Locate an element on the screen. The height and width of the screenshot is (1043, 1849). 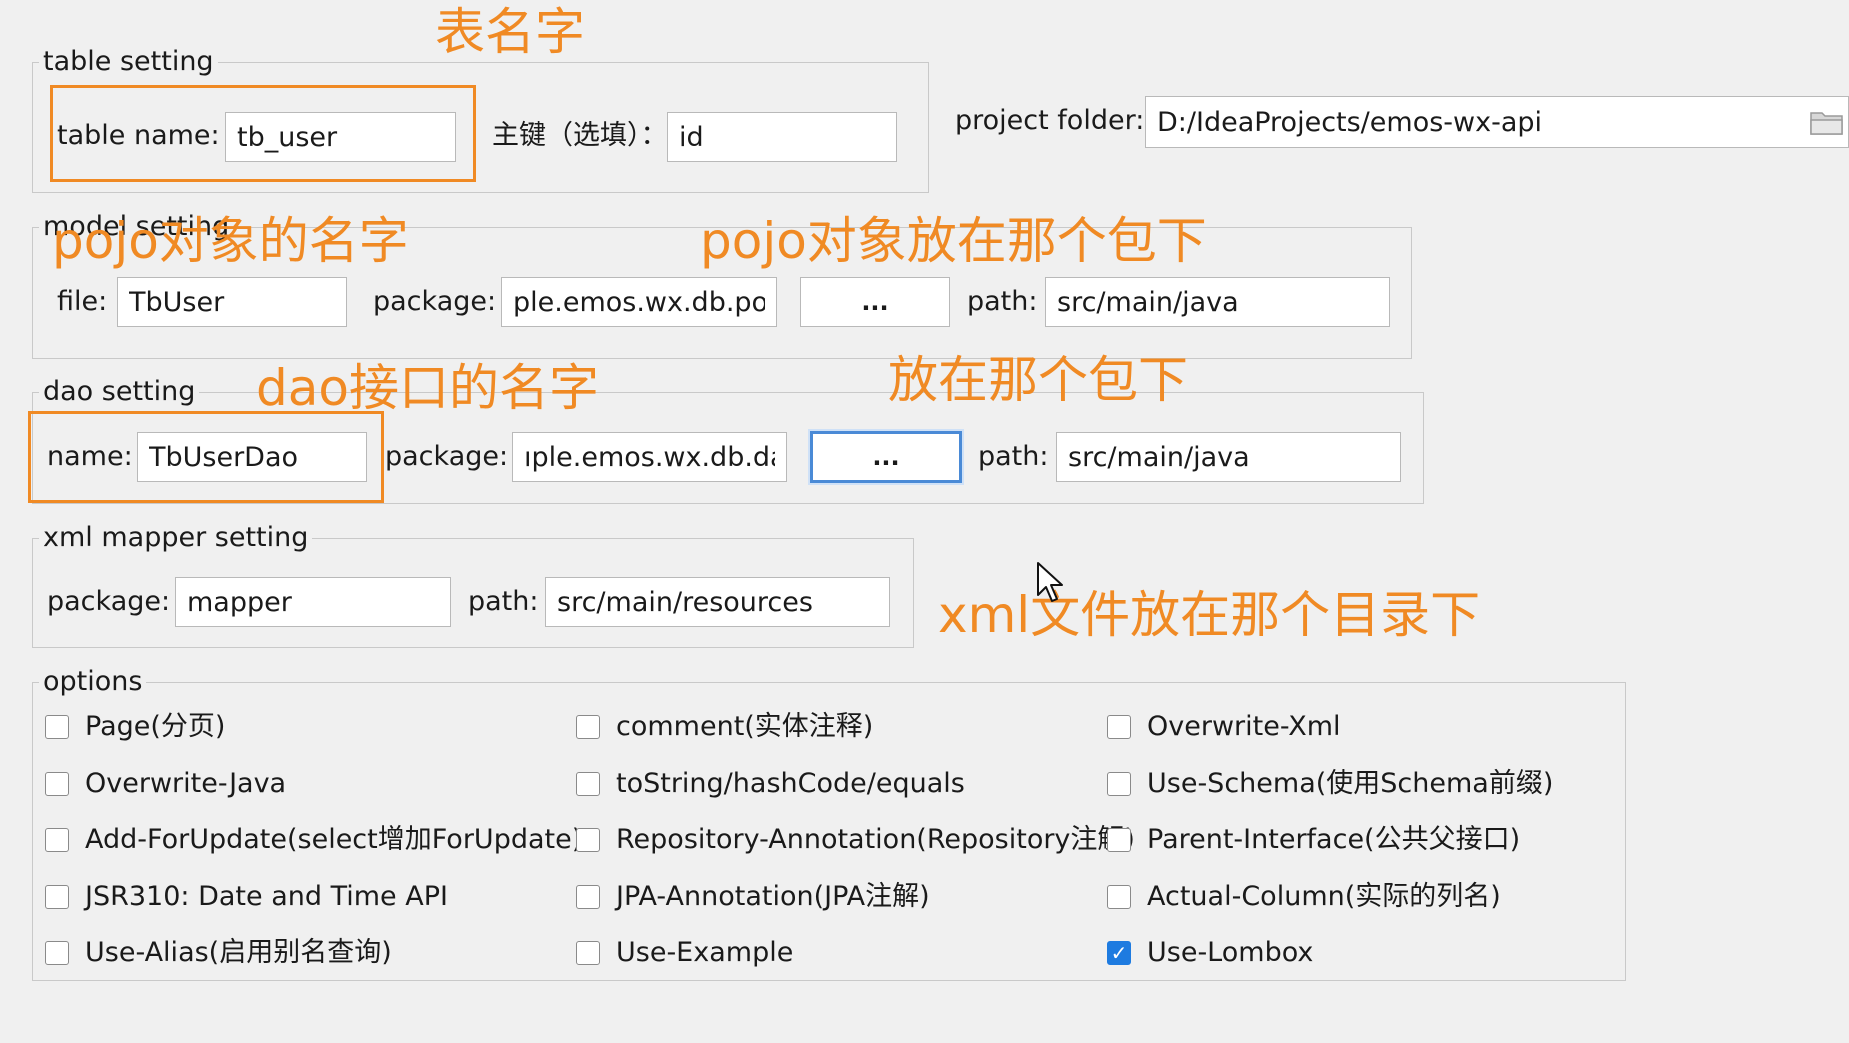
option-label: JSR310: Date and Time API is located at coordinates (266, 896).